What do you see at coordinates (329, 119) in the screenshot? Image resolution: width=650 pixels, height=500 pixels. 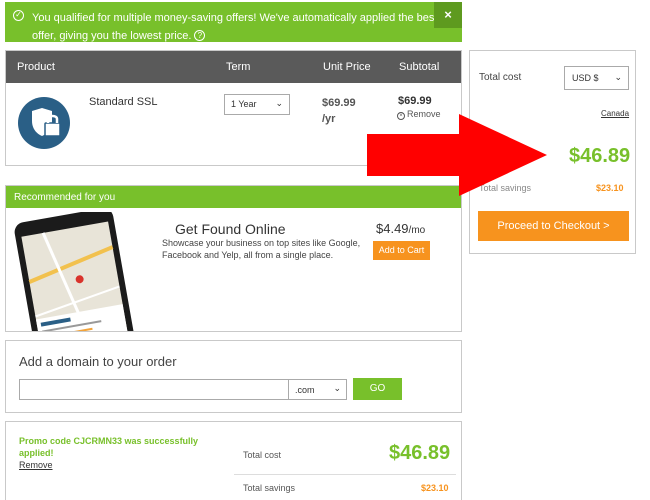 I see `unit-price-suffix: /yr` at bounding box center [329, 119].